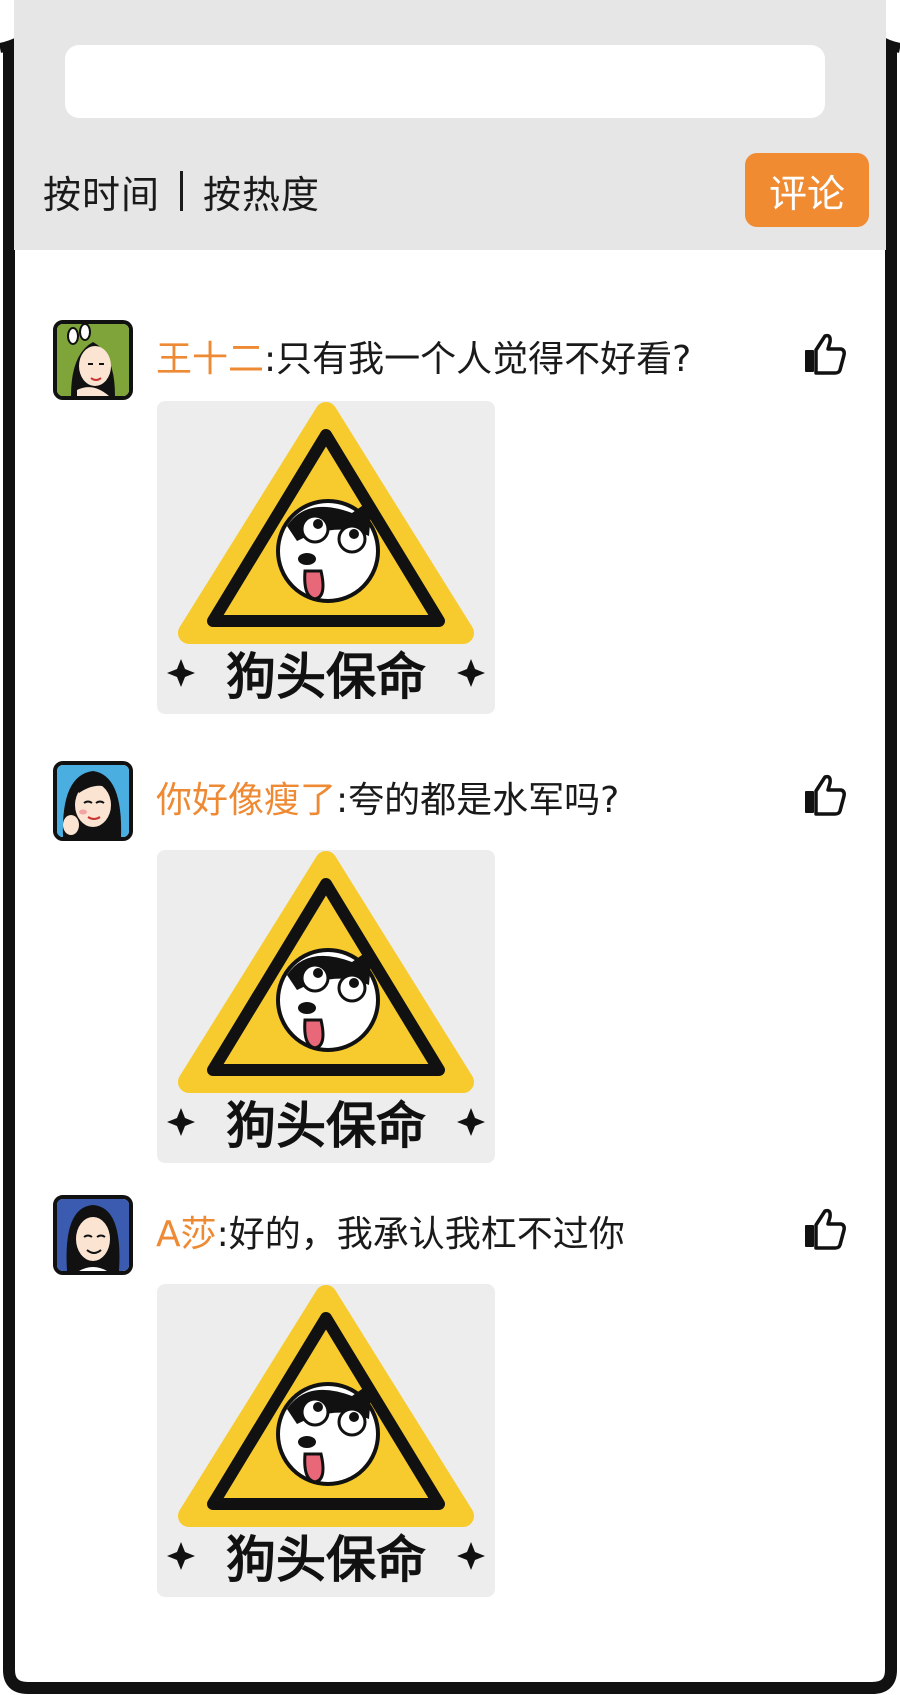 The image size is (900, 1695). I want to click on sort-tabs: 按时间 按热度, so click(181, 191).